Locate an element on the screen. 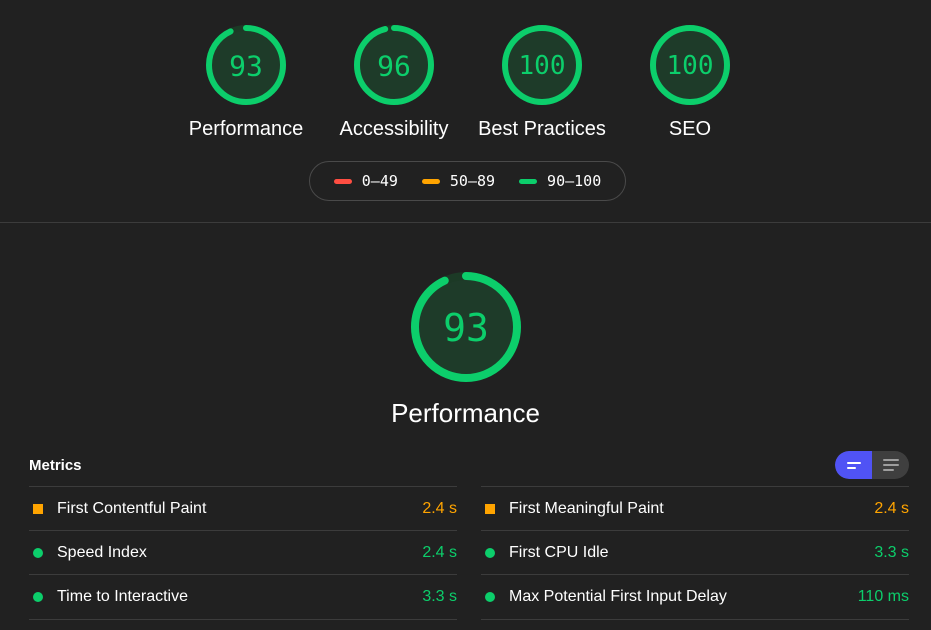 The image size is (931, 630). metric-row: Speed Index 2.4 s is located at coordinates (243, 552).